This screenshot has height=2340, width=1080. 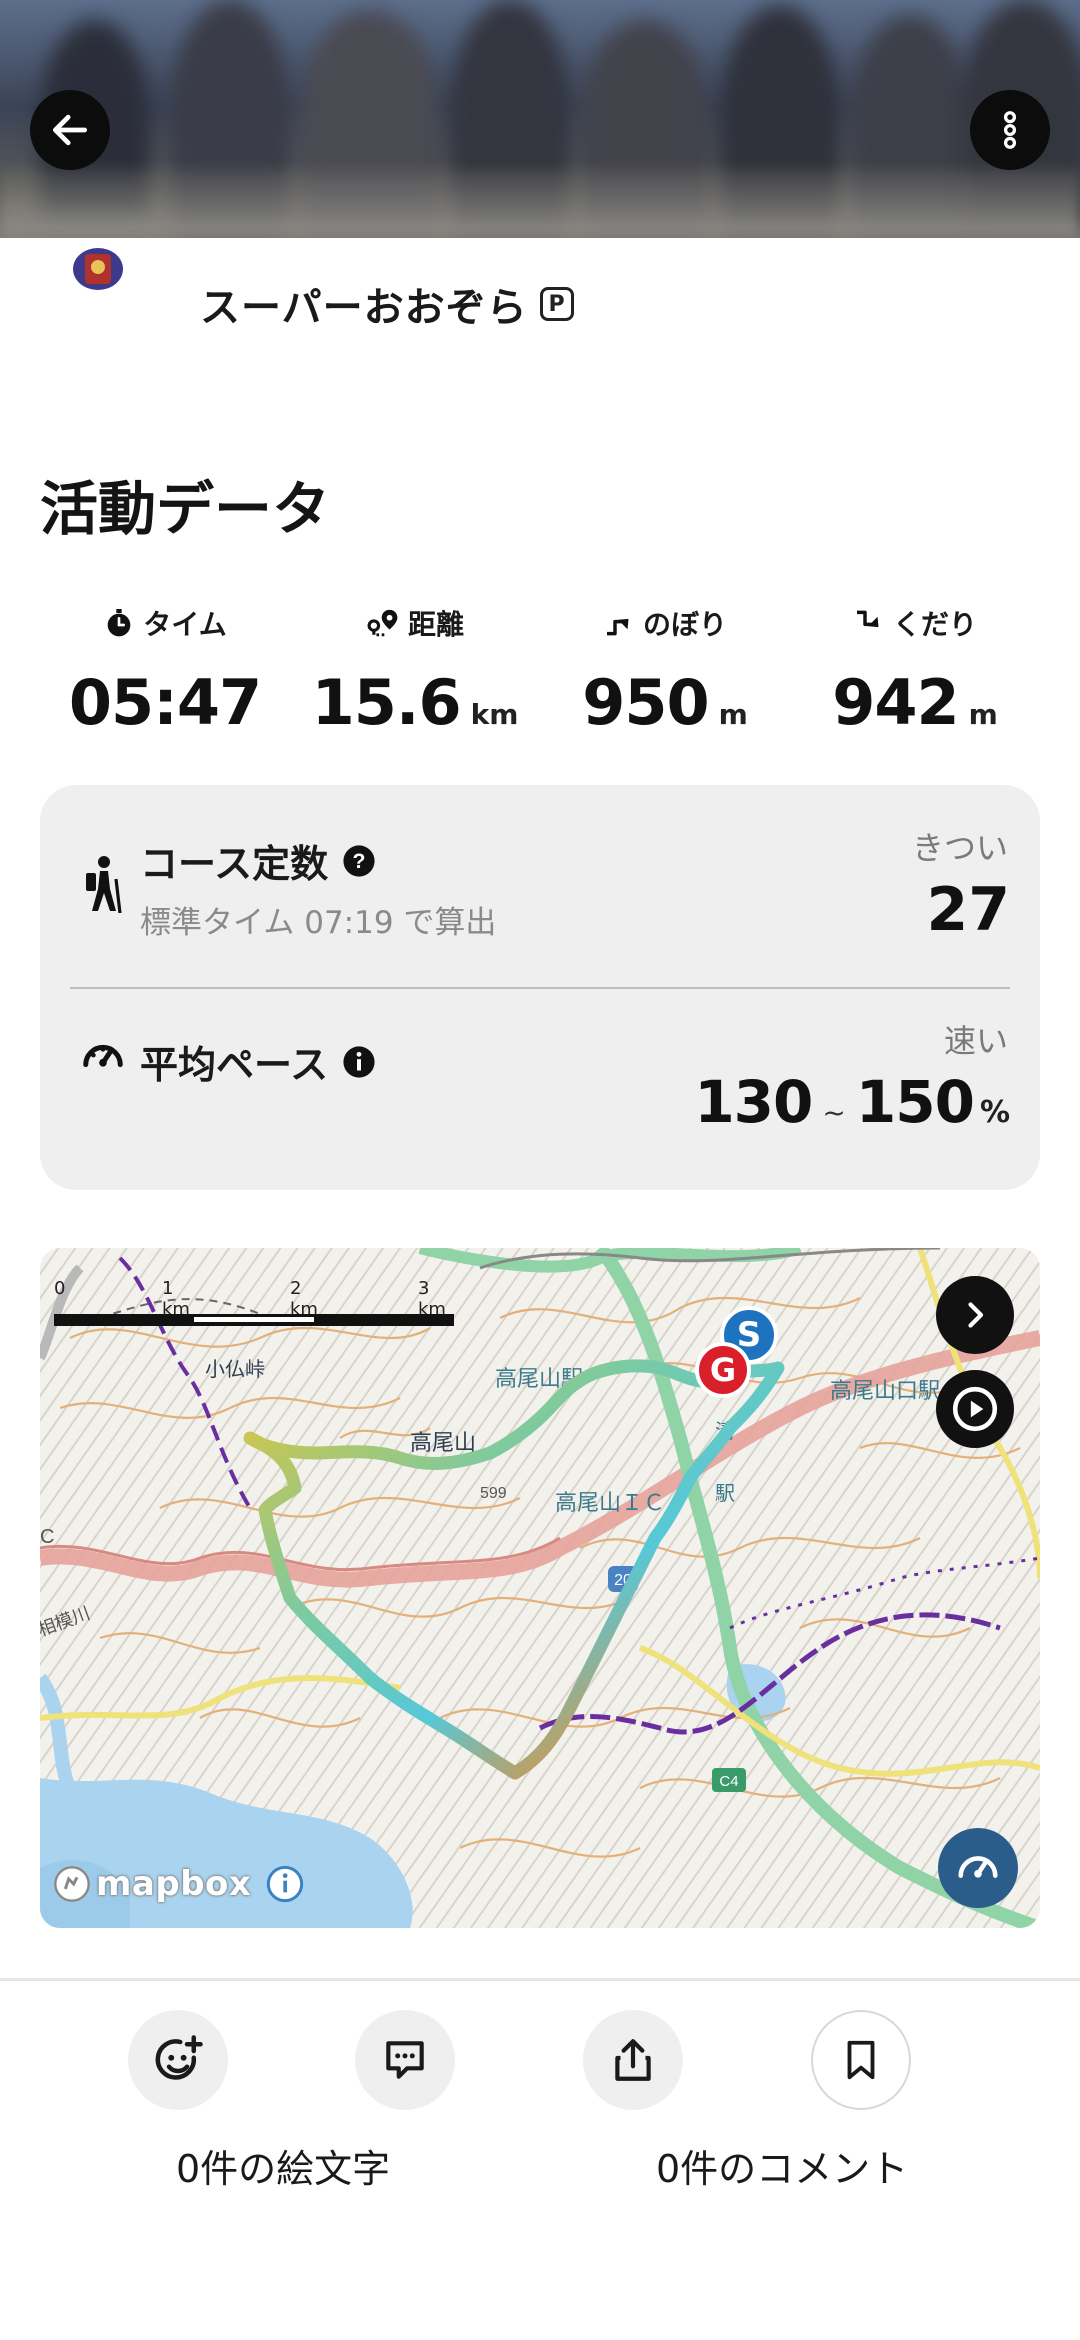 I want to click on share-button, so click(x=633, y=2060).